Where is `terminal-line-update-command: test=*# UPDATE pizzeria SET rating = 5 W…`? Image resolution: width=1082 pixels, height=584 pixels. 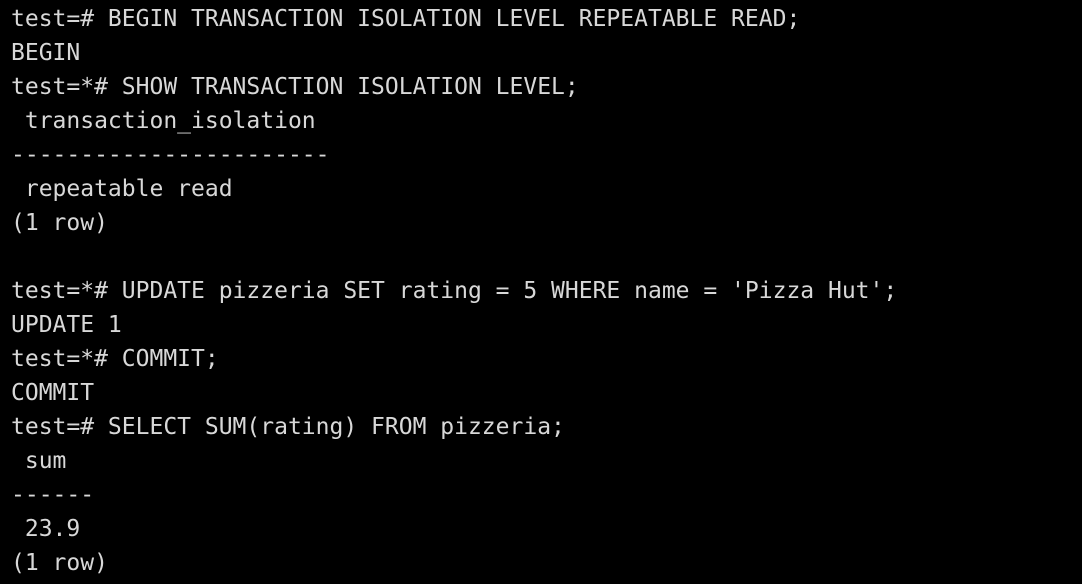 terminal-line-update-command: test=*# UPDATE pizzeria SET rating = 5 W… is located at coordinates (454, 291).